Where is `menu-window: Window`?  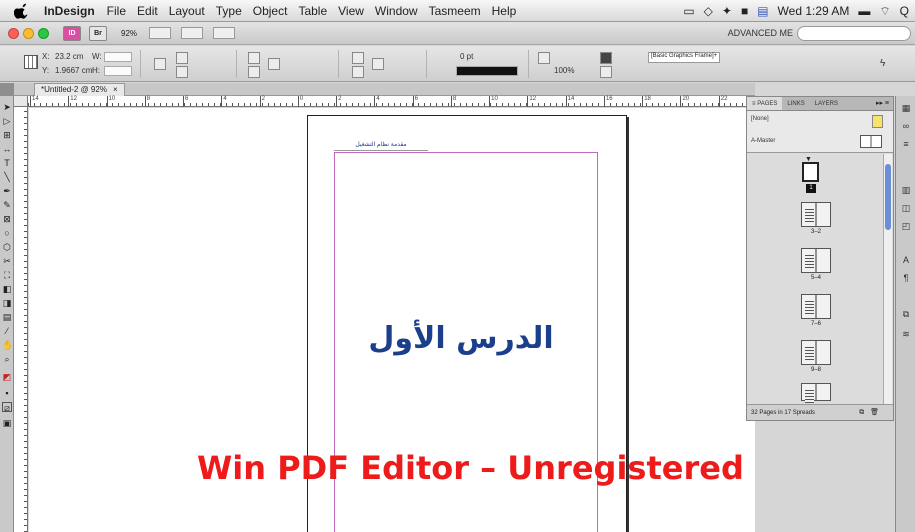
menu-window: Window is located at coordinates (396, 11).